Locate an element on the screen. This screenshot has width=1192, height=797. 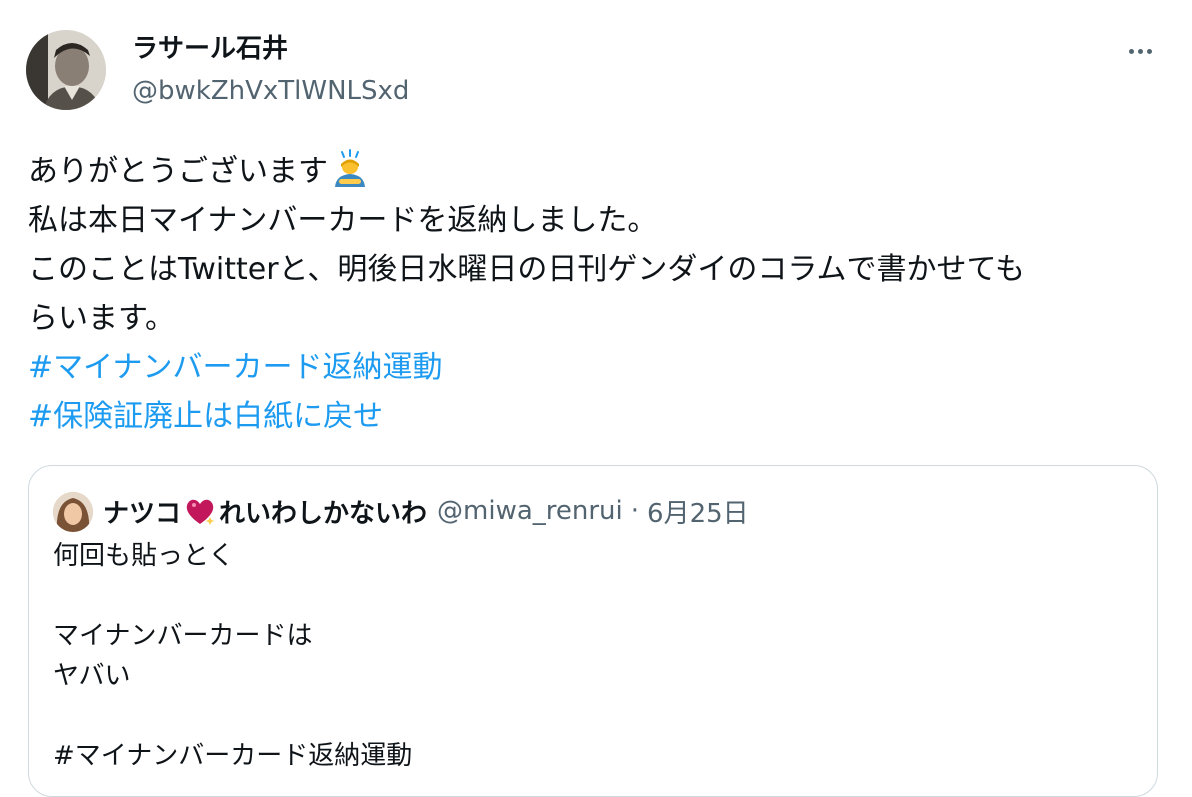
quoted-author-name-suffix: れいわしかないわ is located at coordinates (323, 511).